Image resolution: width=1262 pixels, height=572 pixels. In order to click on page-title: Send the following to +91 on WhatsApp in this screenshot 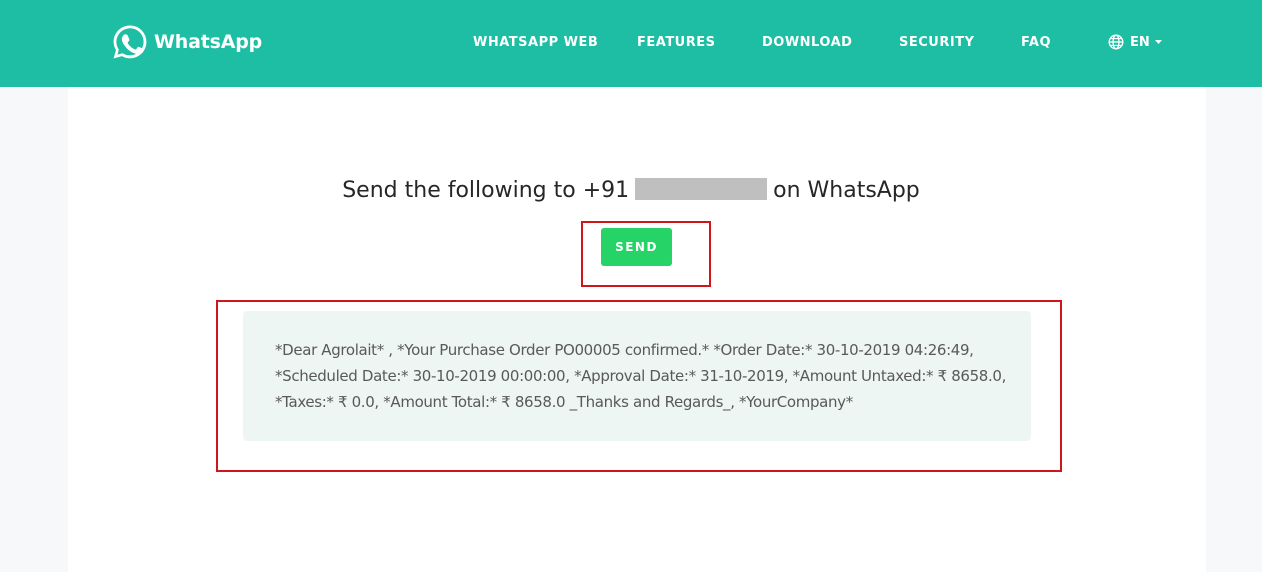, I will do `click(631, 191)`.